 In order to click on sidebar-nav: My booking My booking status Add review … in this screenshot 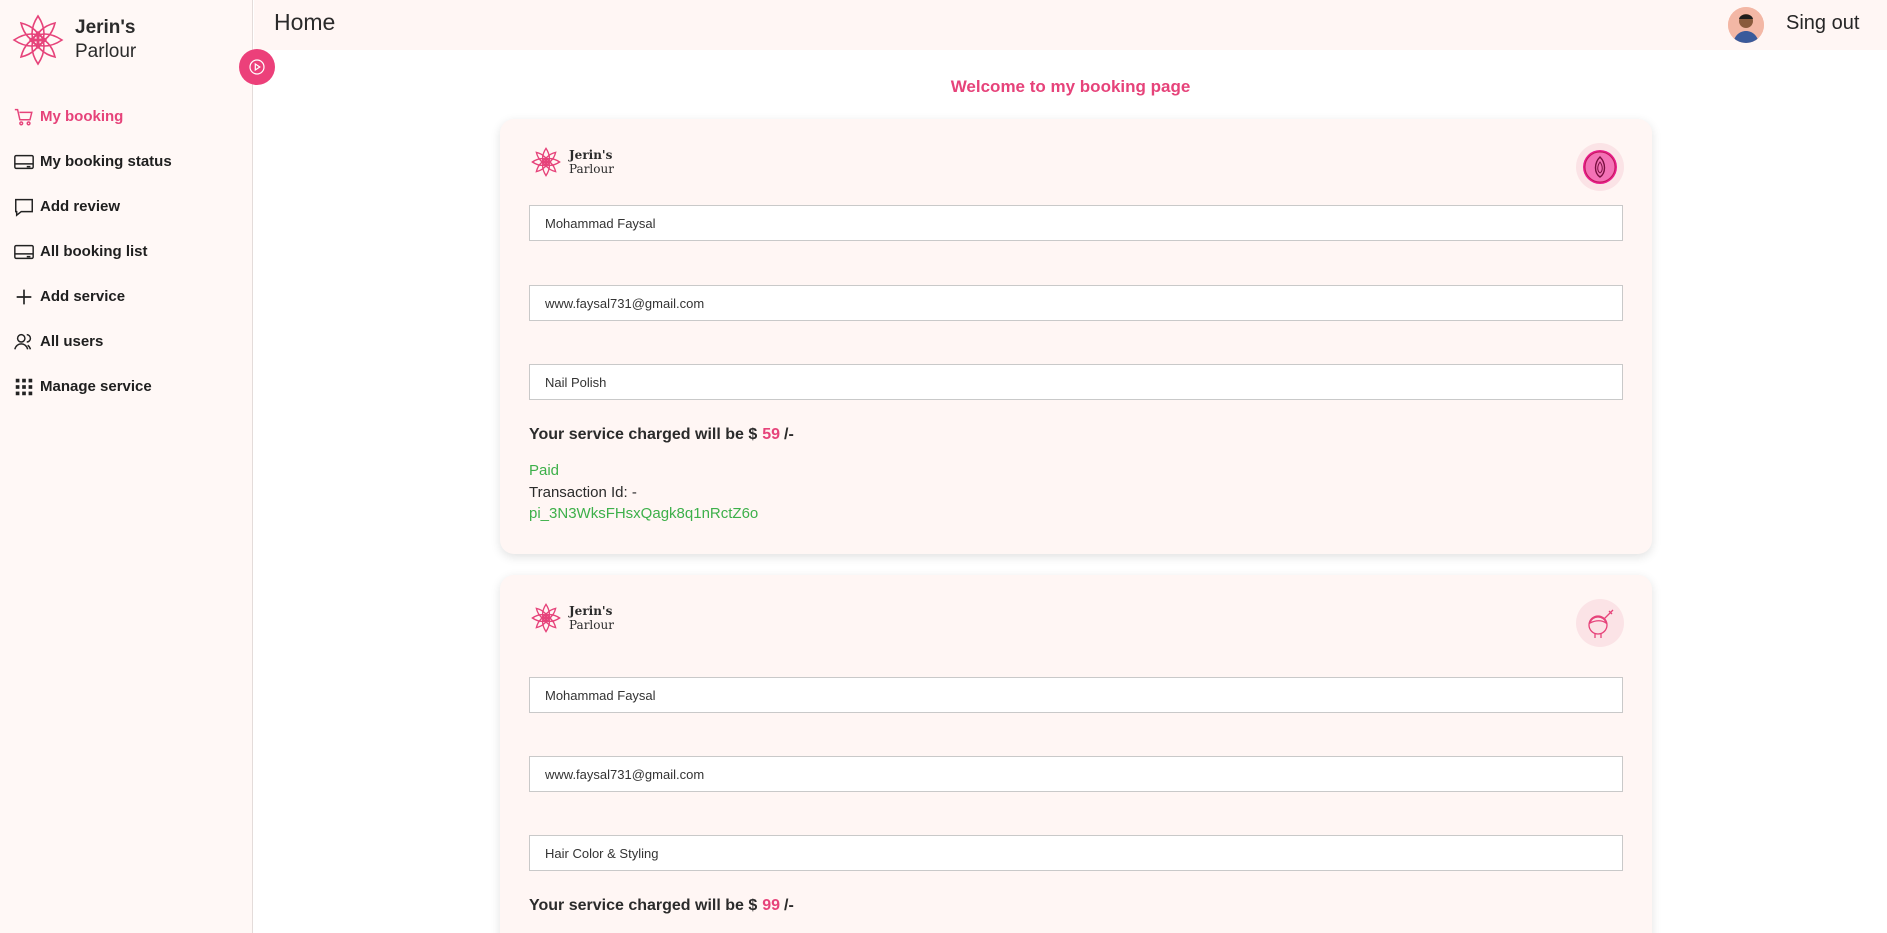, I will do `click(127, 251)`.